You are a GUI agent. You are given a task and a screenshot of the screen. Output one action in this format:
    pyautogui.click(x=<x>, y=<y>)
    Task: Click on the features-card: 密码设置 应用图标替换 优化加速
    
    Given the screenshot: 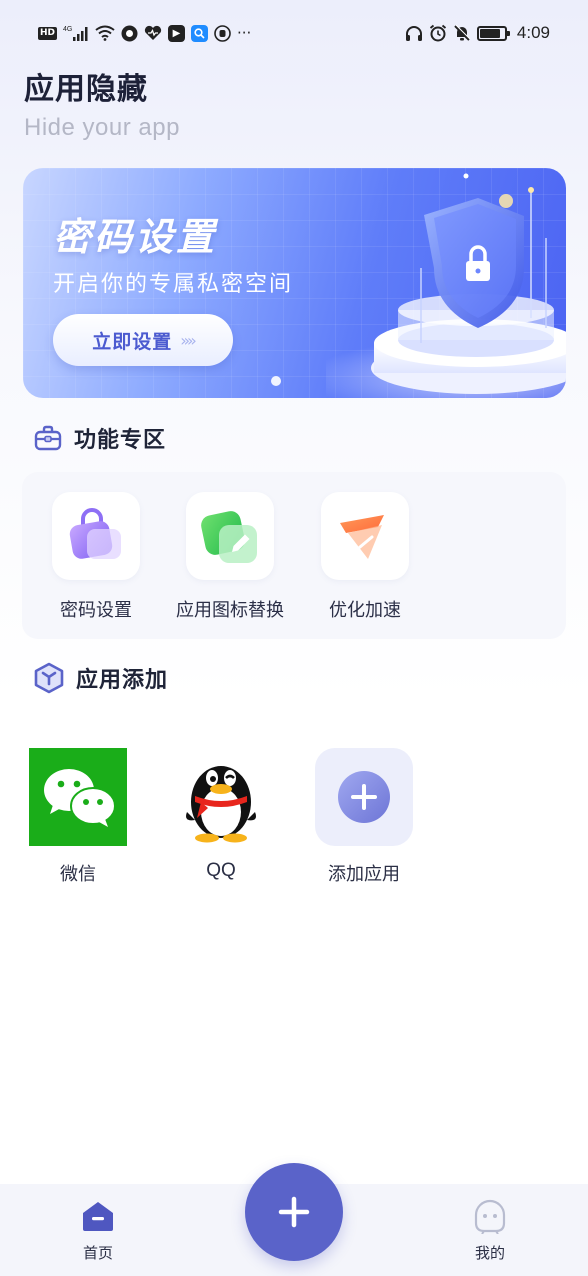 What is the action you would take?
    pyautogui.click(x=294, y=555)
    